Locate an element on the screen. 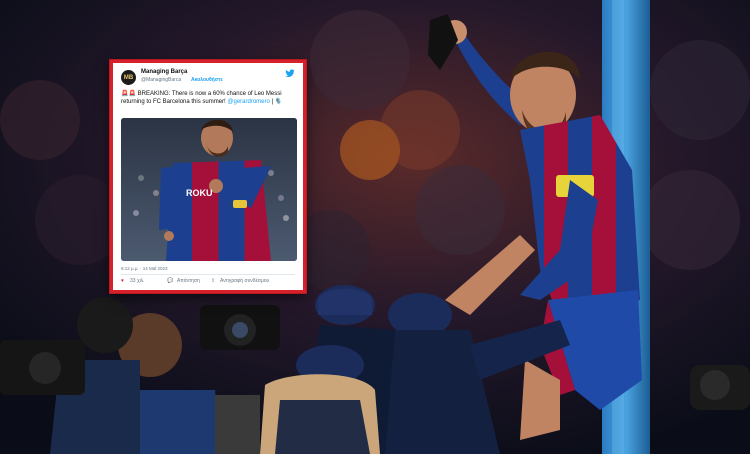 The image size is (750, 454). follow-button: Ακολουθήστε is located at coordinates (207, 80).